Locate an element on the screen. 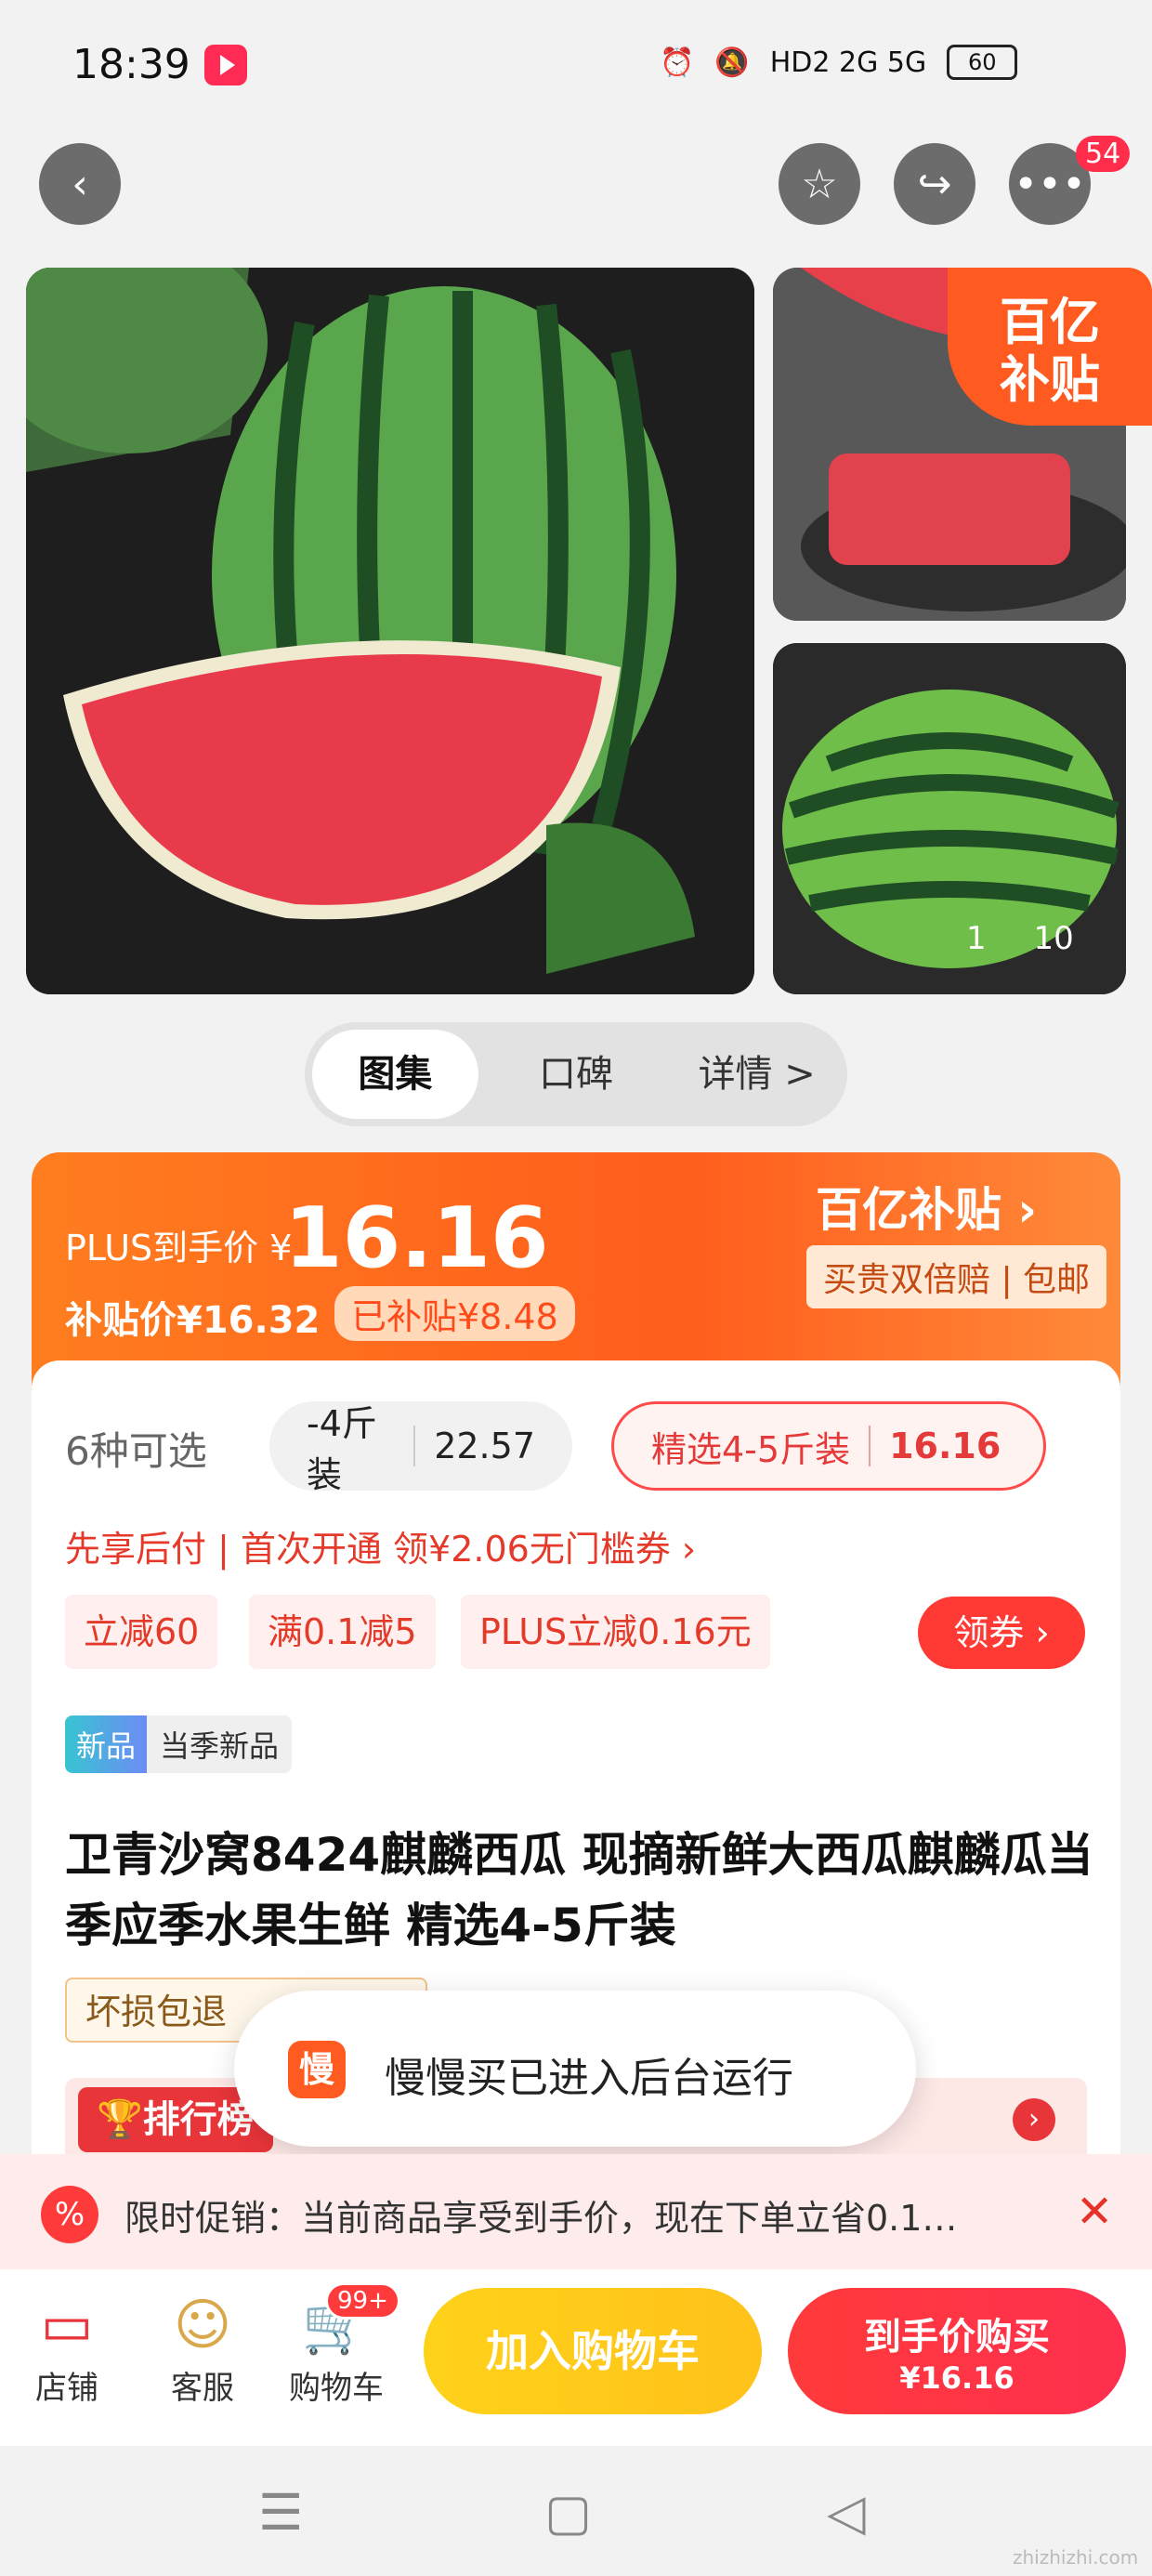 The height and width of the screenshot is (2576, 1152). subsidy-price: 补贴价¥16.32 is located at coordinates (193, 1320).